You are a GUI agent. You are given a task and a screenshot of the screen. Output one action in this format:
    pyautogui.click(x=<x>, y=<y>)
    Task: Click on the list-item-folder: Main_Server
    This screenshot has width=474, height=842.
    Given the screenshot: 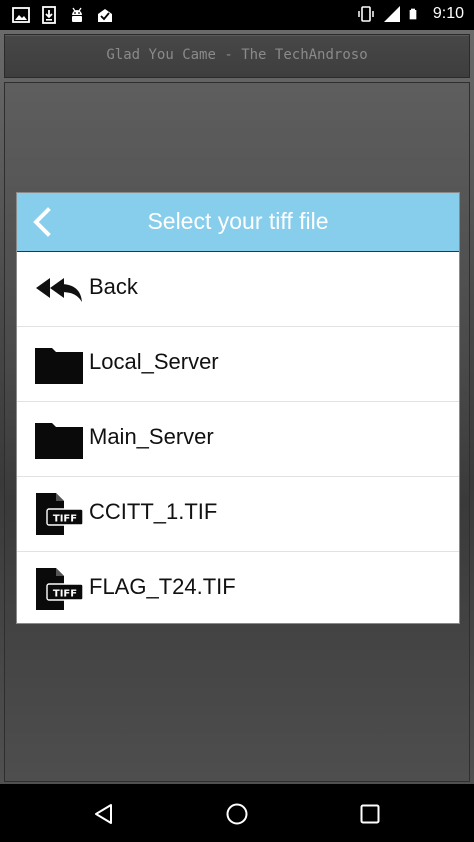 What is the action you would take?
    pyautogui.click(x=238, y=439)
    